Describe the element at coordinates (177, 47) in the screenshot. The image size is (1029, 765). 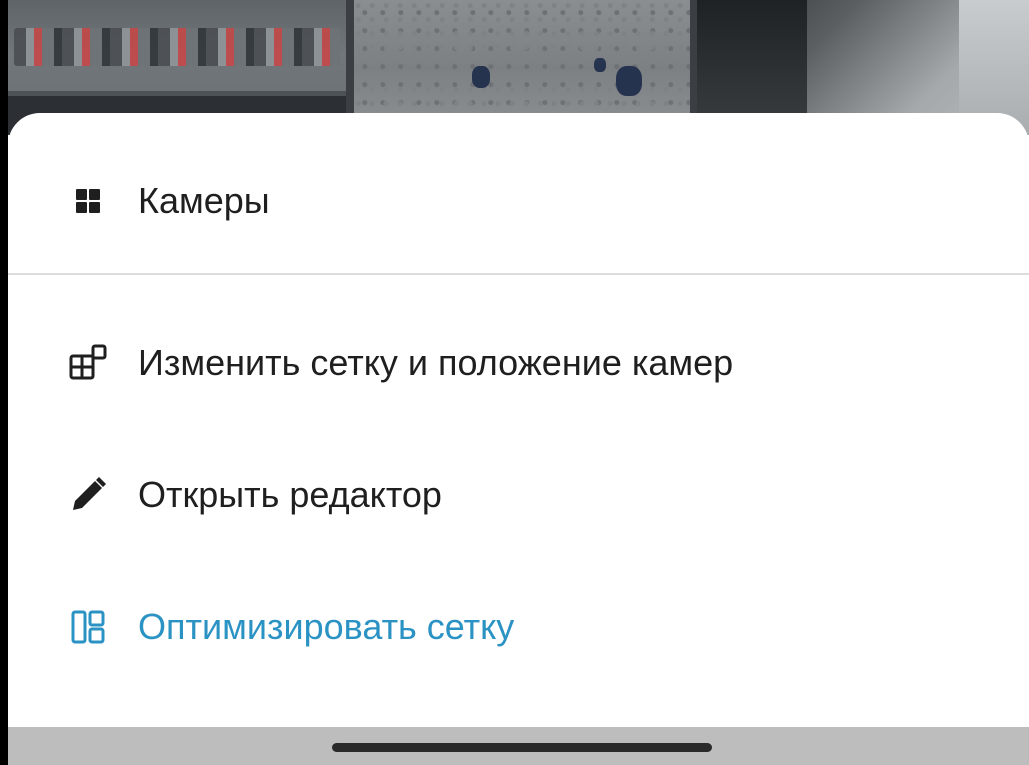
I see `parked-cars-image` at that location.